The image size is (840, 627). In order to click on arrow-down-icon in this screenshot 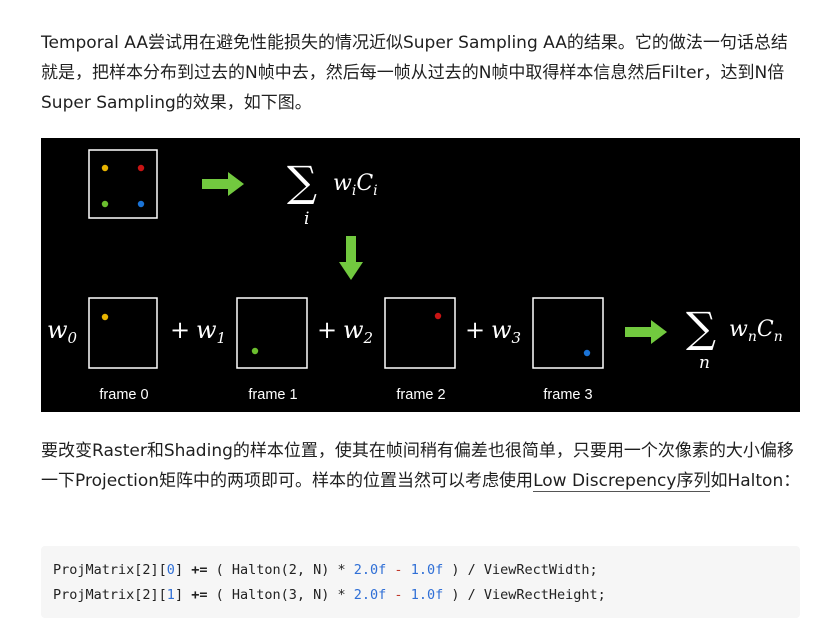, I will do `click(351, 258)`.